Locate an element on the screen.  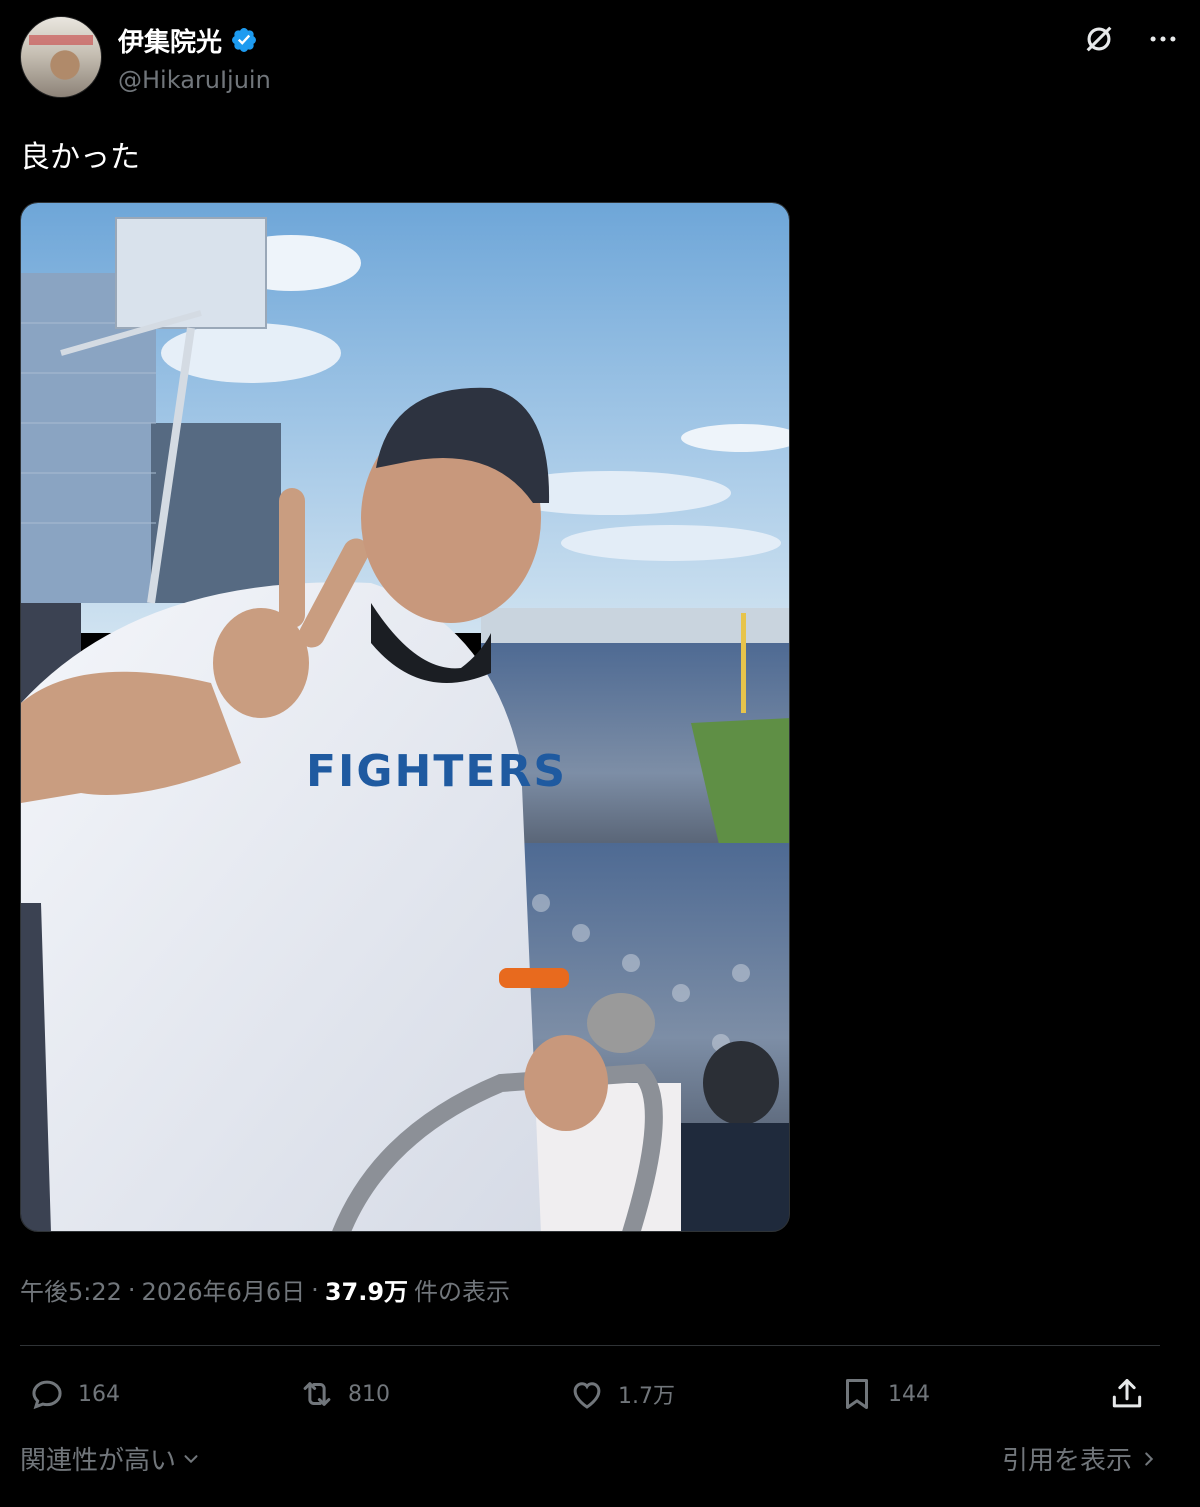
divider is located at coordinates (590, 1345).